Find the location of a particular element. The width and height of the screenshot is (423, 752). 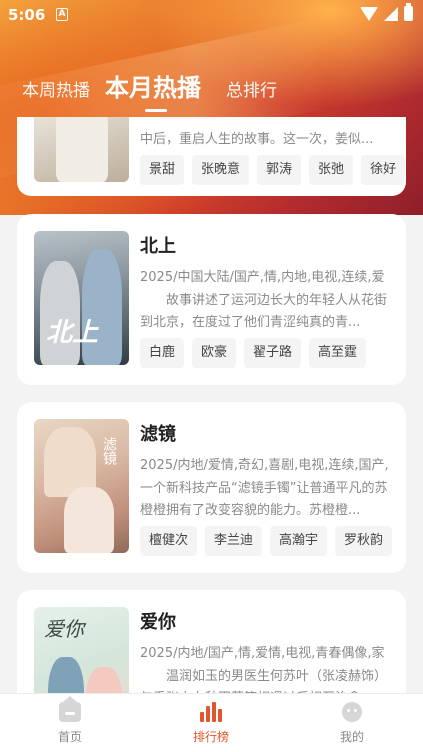

actor-tag: 张晚意 is located at coordinates (221, 170).